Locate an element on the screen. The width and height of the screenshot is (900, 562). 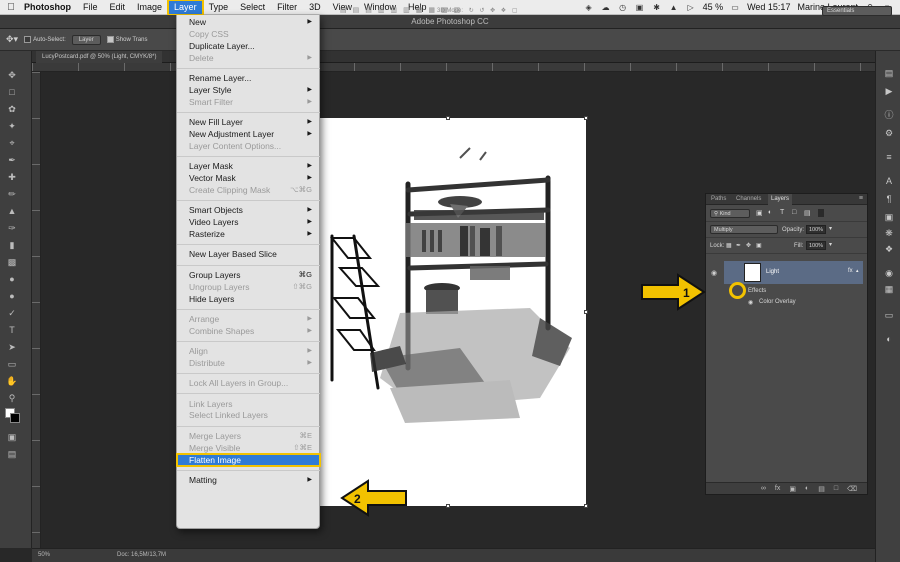
align-center-icon: ▥ is located at coordinates (394, 10).